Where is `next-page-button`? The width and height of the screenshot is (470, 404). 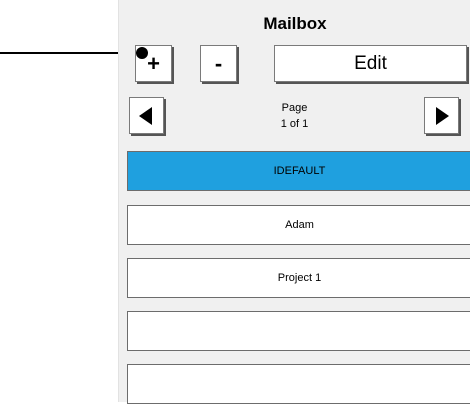
next-page-button is located at coordinates (441, 115).